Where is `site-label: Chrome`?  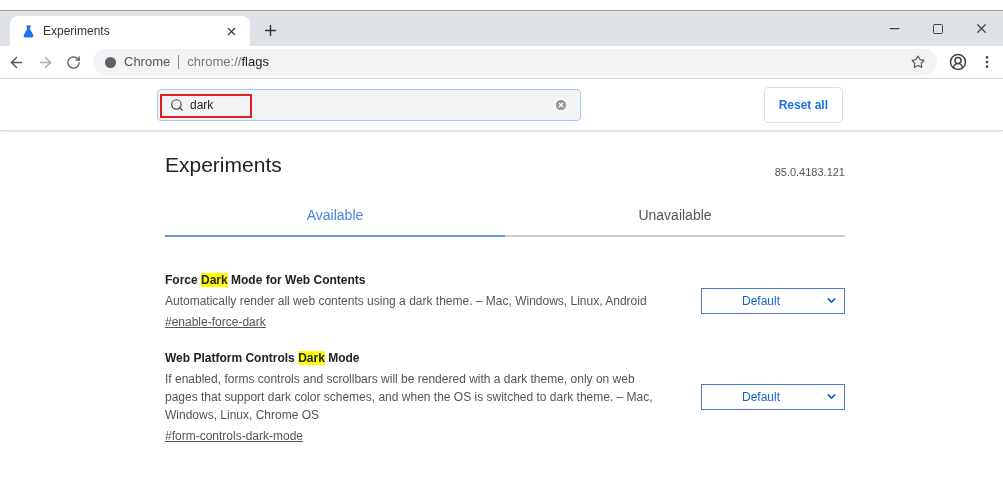 site-label: Chrome is located at coordinates (147, 62).